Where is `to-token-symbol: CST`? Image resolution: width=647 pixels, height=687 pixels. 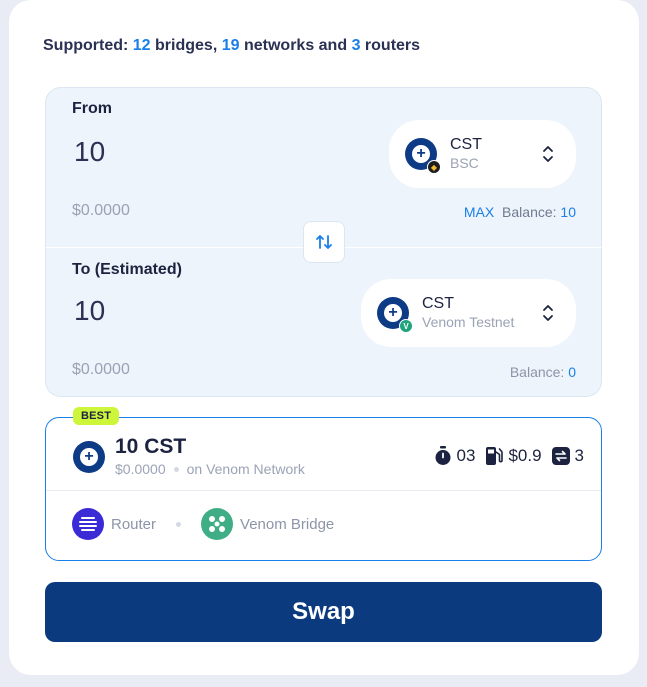 to-token-symbol: CST is located at coordinates (438, 303).